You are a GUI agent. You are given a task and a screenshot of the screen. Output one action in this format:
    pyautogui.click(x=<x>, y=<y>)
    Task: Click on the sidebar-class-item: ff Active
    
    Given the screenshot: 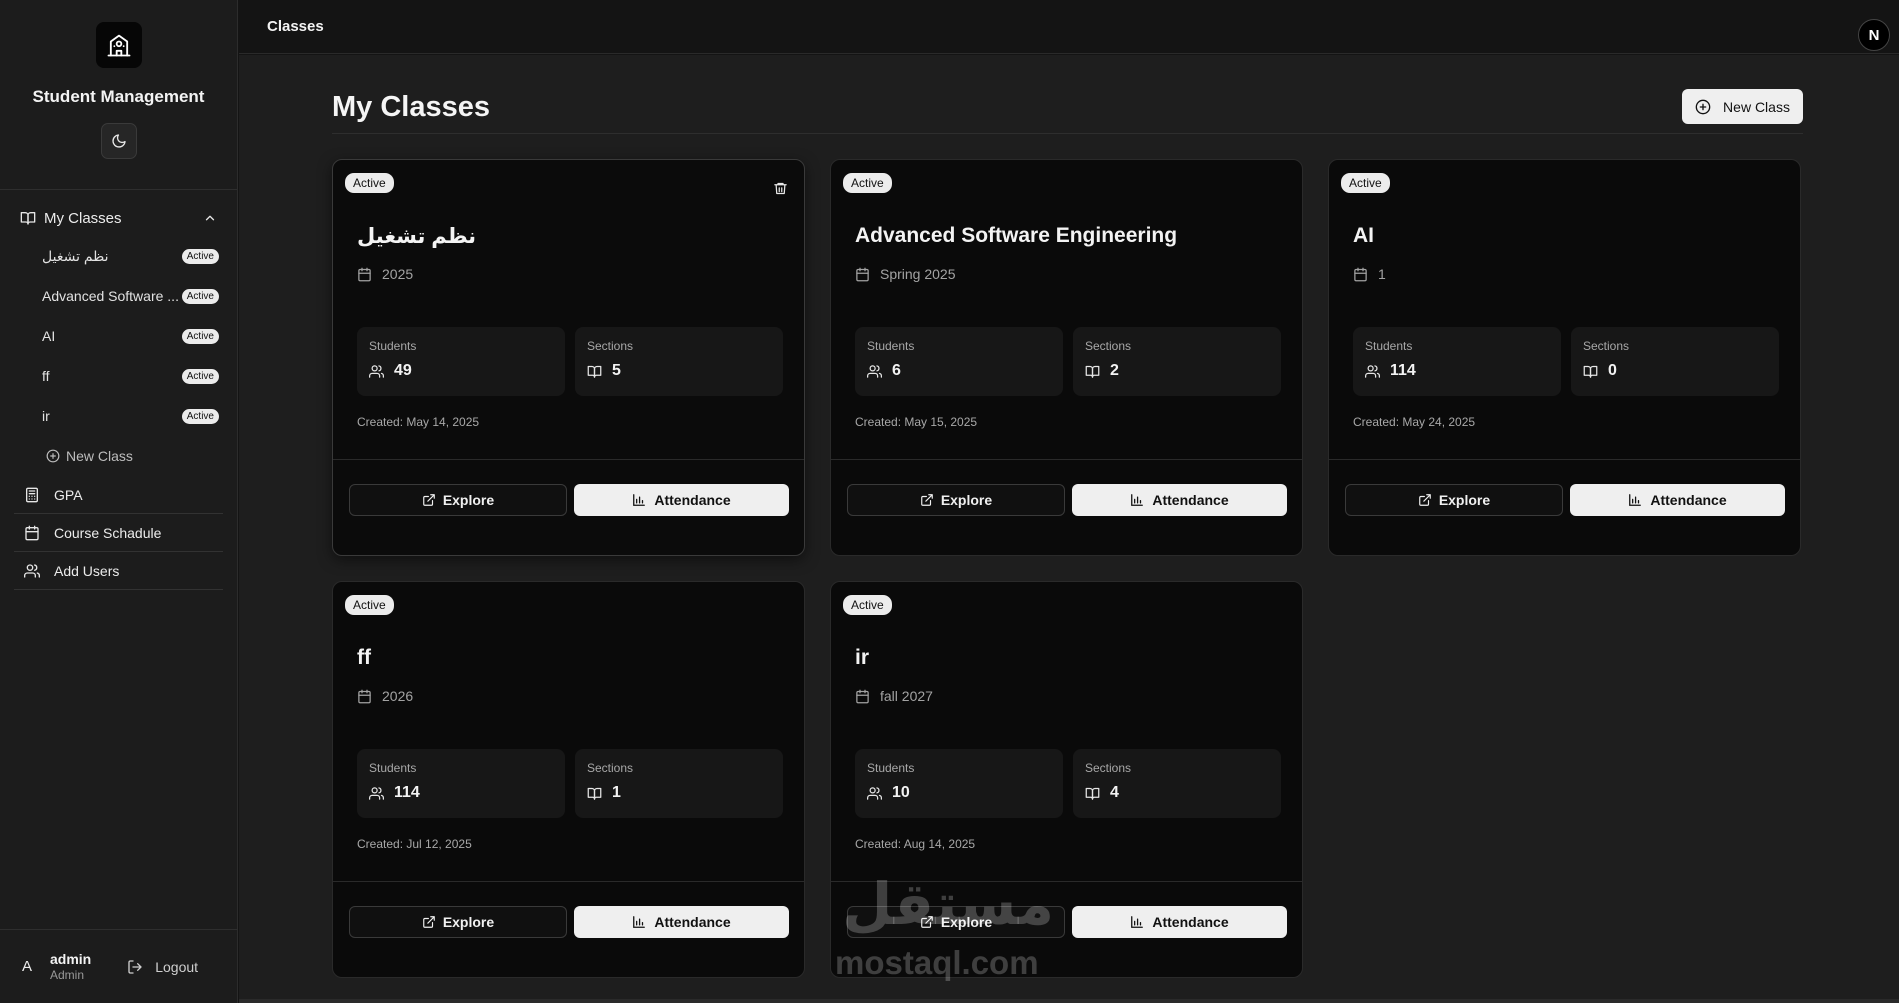 What is the action you would take?
    pyautogui.click(x=118, y=376)
    